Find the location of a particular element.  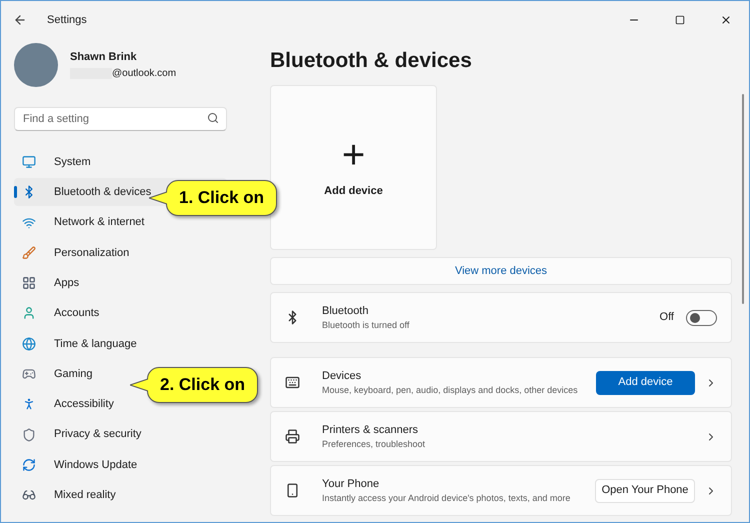

card-title: Your Phone is located at coordinates (351, 484).